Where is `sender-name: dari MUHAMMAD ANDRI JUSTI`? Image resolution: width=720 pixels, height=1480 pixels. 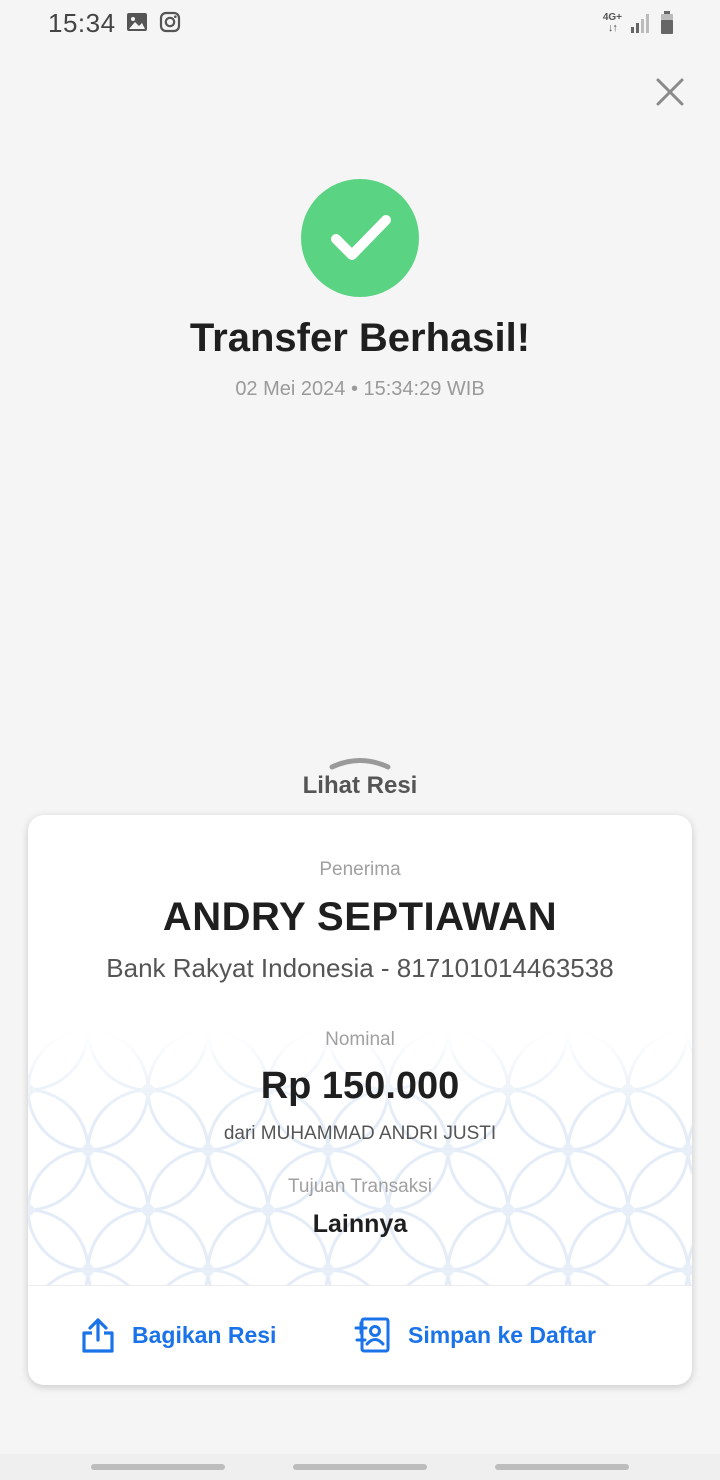
sender-name: dari MUHAMMAD ANDRI JUSTI is located at coordinates (360, 1133).